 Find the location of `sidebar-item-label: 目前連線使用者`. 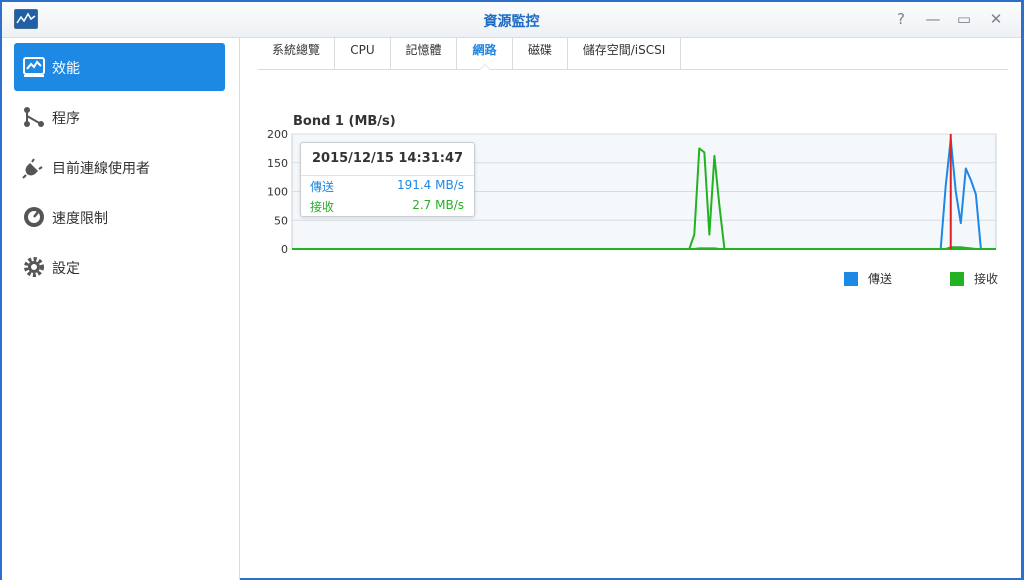

sidebar-item-label: 目前連線使用者 is located at coordinates (101, 169).